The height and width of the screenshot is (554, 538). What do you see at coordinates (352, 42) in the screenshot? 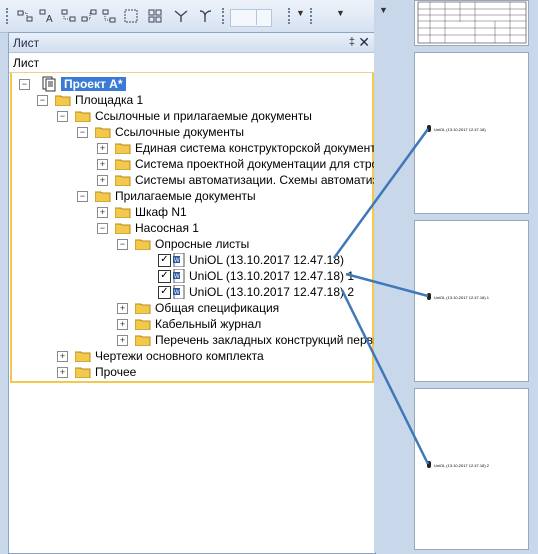
I see `pin-icon: ‡` at bounding box center [352, 42].